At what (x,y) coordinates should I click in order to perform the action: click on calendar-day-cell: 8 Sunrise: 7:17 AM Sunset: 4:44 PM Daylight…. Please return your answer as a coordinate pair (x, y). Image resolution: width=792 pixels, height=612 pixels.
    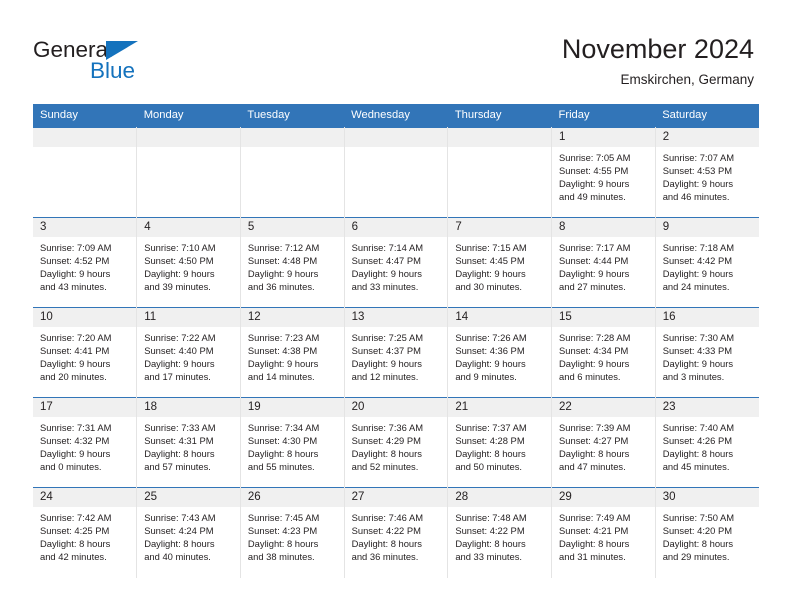
    Looking at the image, I should click on (603, 262).